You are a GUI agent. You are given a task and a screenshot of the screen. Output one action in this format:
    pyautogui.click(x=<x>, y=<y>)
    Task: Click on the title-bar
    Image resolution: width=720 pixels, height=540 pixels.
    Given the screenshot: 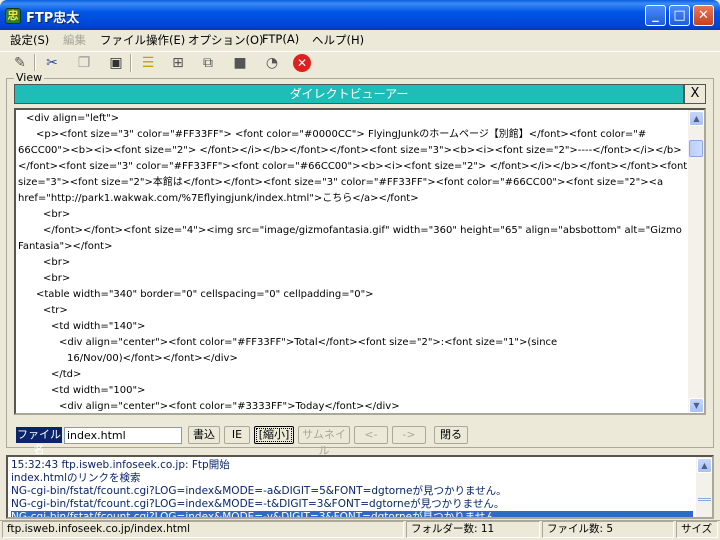 What is the action you would take?
    pyautogui.click(x=360, y=15)
    